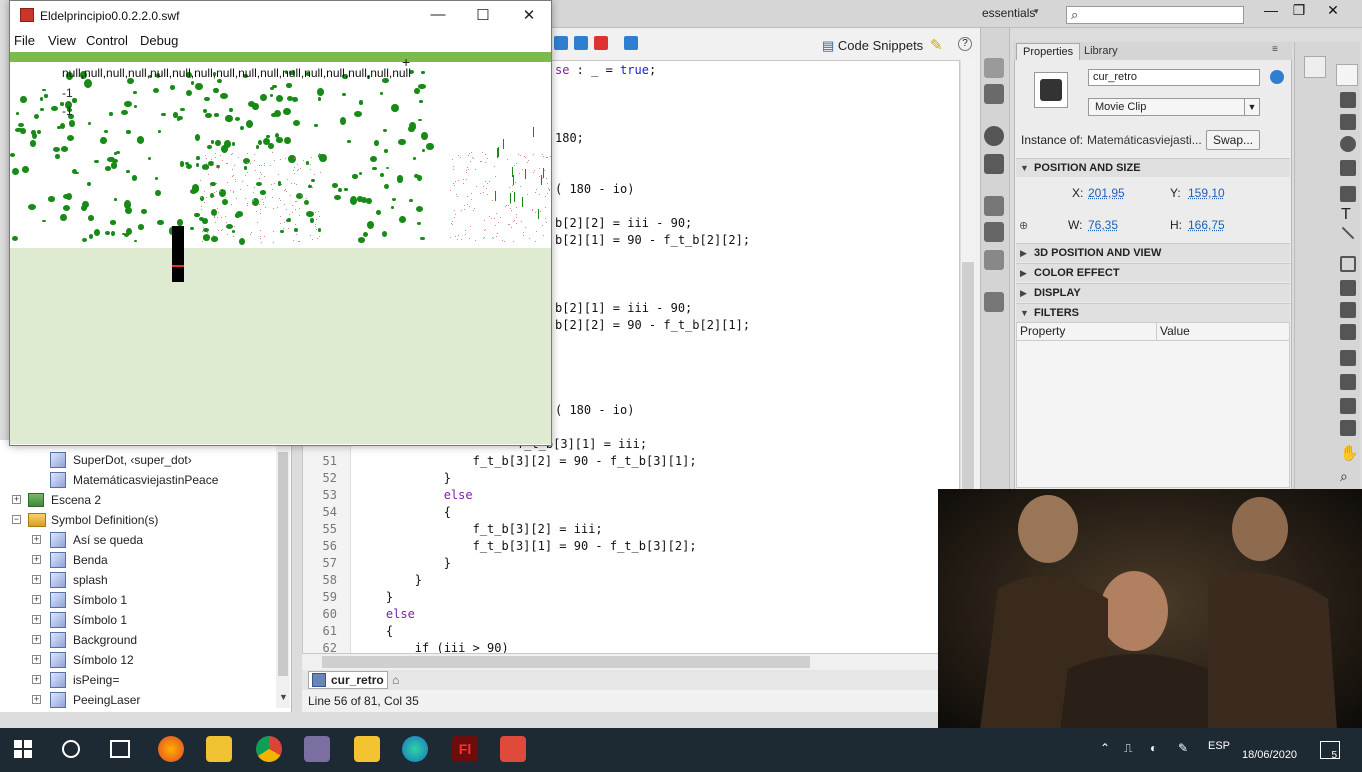 The width and height of the screenshot is (1362, 772). Describe the element at coordinates (1347, 75) in the screenshot. I see `selection-tool-icon` at that location.